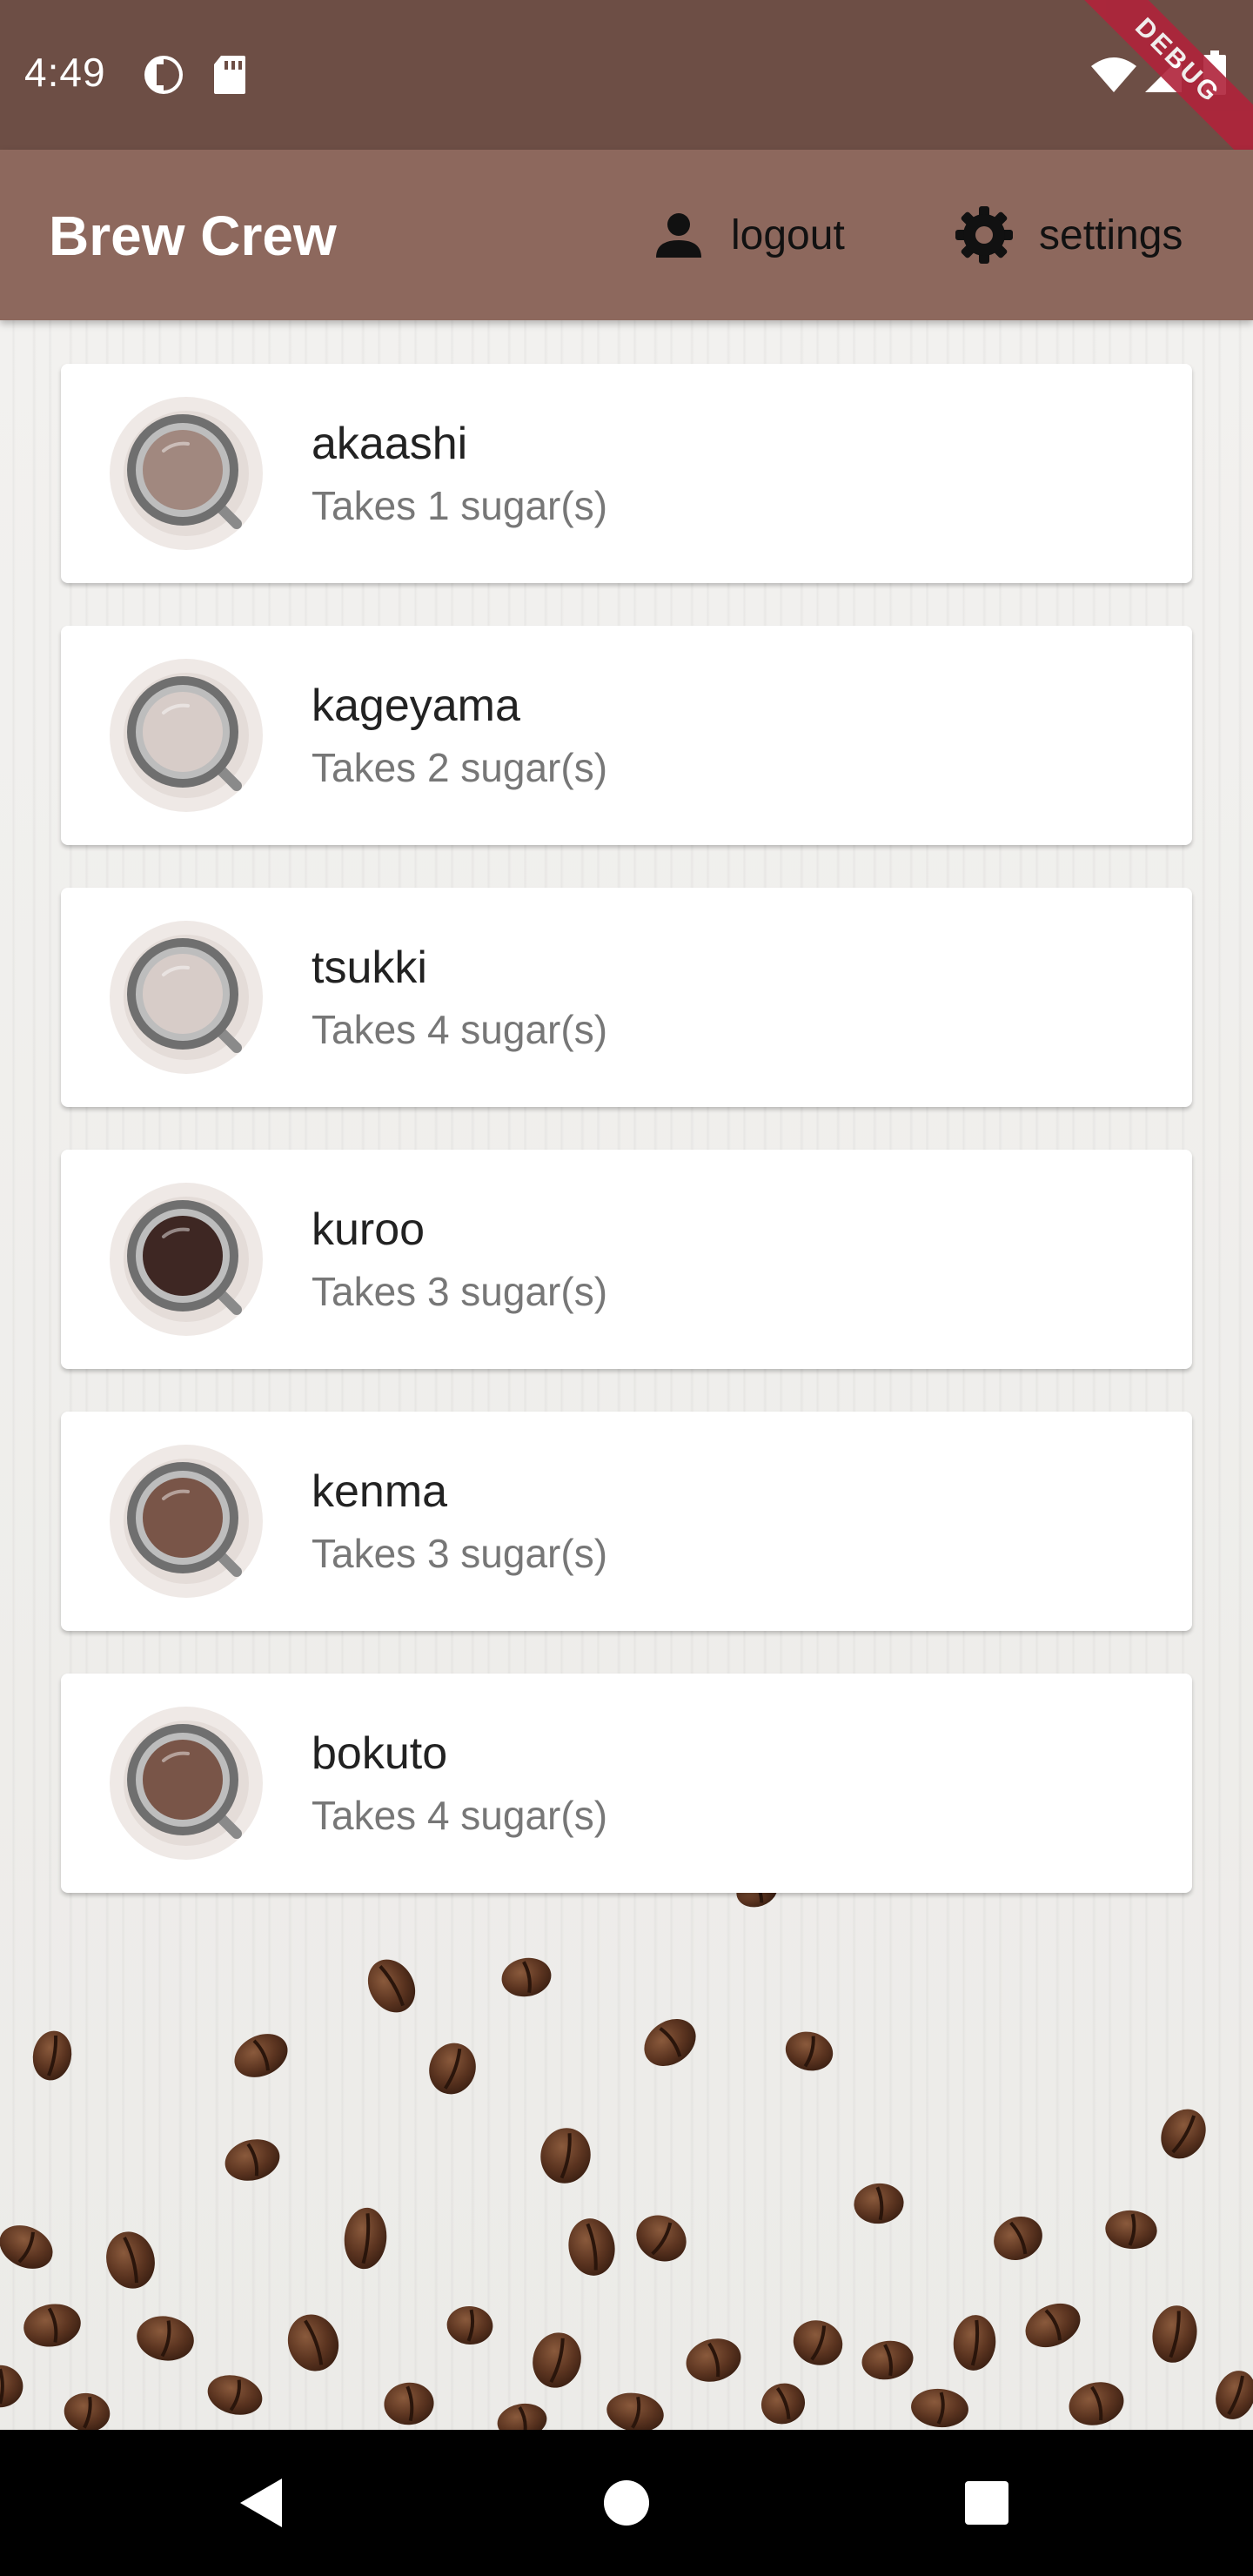 The height and width of the screenshot is (2576, 1253). Describe the element at coordinates (193, 236) in the screenshot. I see `app-title: Brew Crew` at that location.